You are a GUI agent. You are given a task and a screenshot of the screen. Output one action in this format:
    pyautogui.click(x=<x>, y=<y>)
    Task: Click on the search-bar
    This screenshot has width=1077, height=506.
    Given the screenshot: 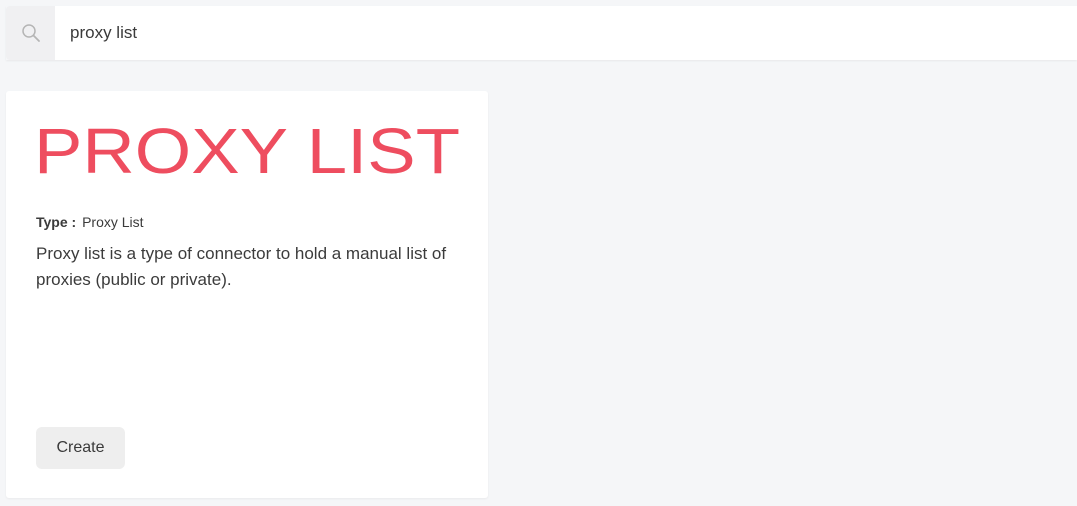 What is the action you would take?
    pyautogui.click(x=541, y=33)
    